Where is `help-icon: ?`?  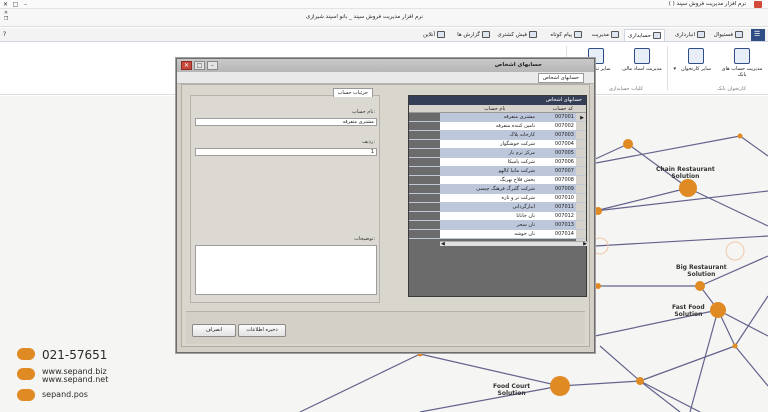 help-icon: ? is located at coordinates (4, 34).